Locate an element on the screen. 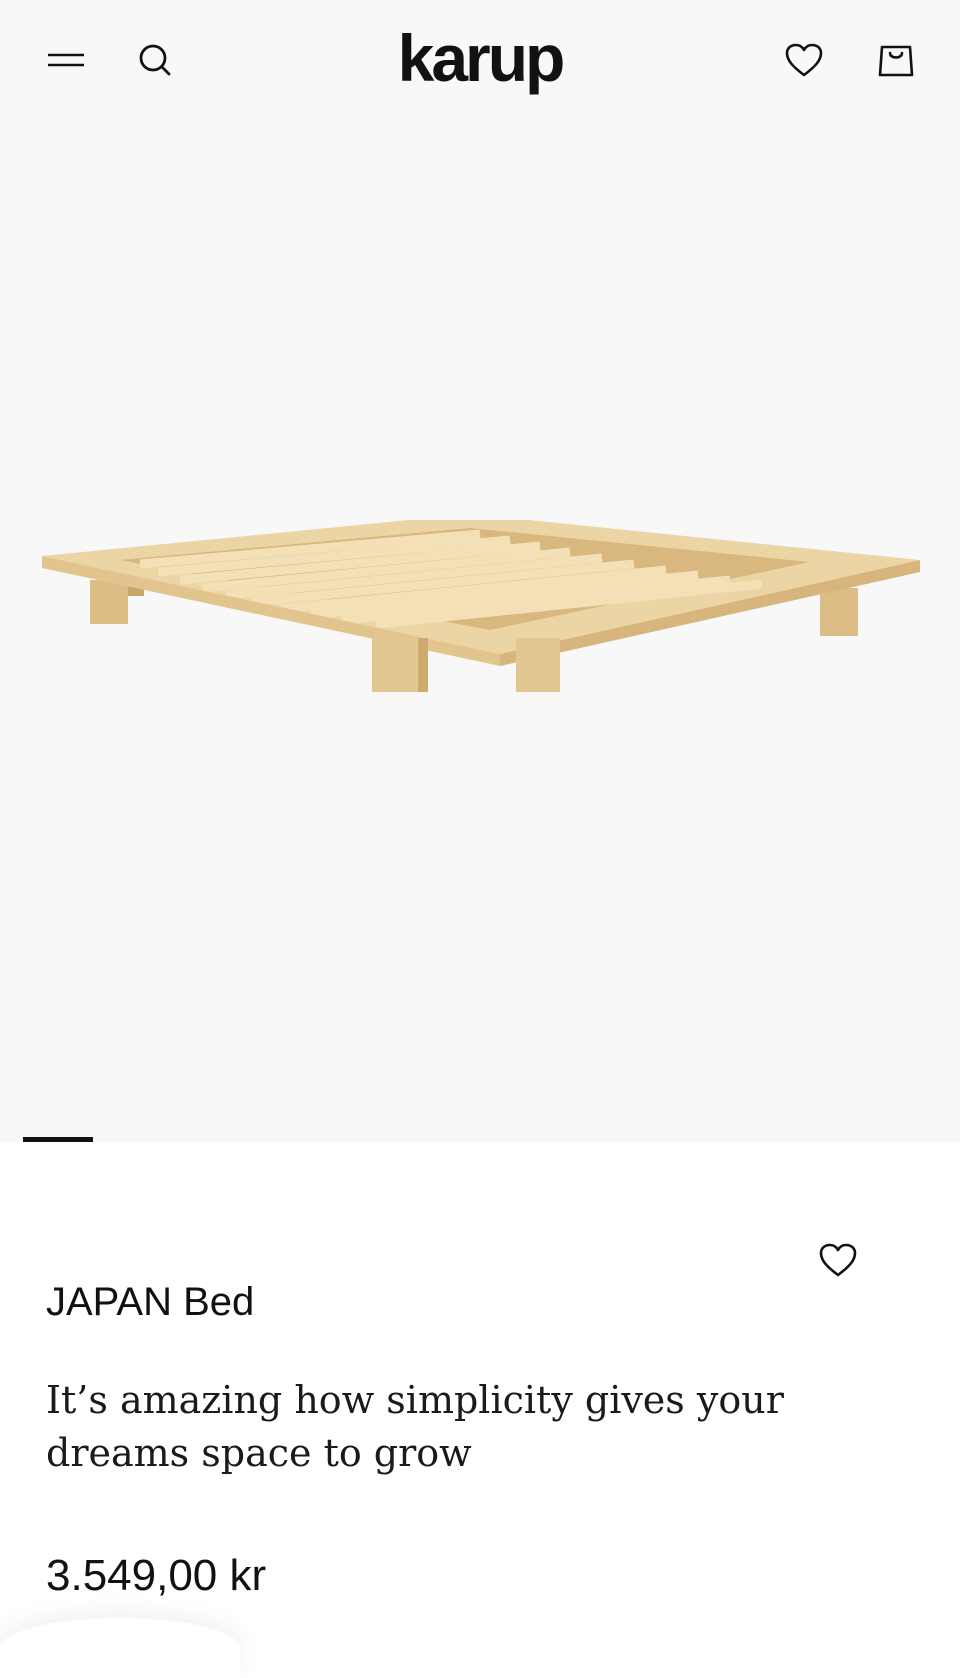 This screenshot has height=1678, width=960. wishlist-button is located at coordinates (804, 60).